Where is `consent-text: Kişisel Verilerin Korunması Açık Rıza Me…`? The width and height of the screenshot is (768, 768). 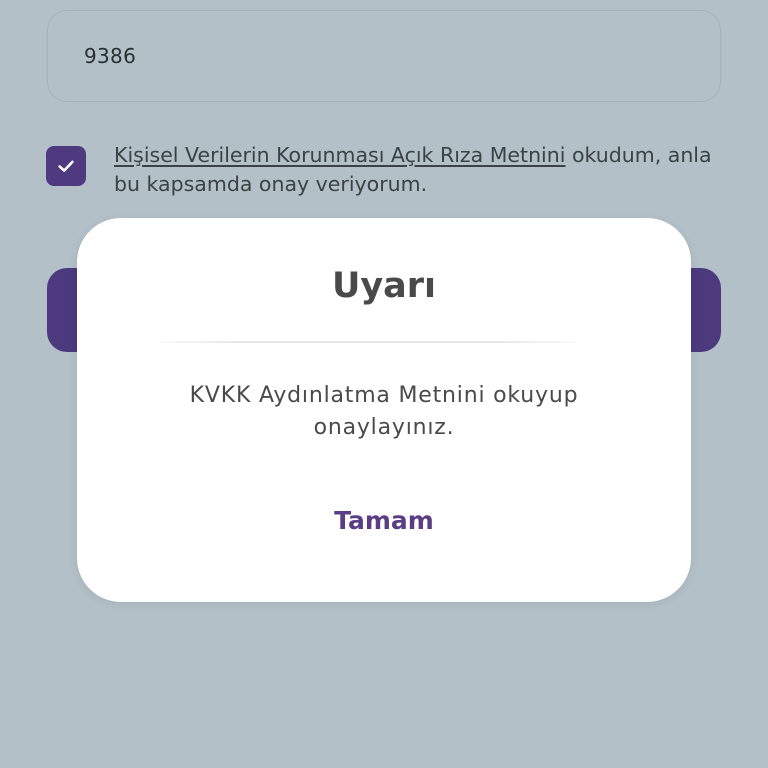 consent-text: Kişisel Verilerin Korunması Açık Rıza Me… is located at coordinates (434, 170).